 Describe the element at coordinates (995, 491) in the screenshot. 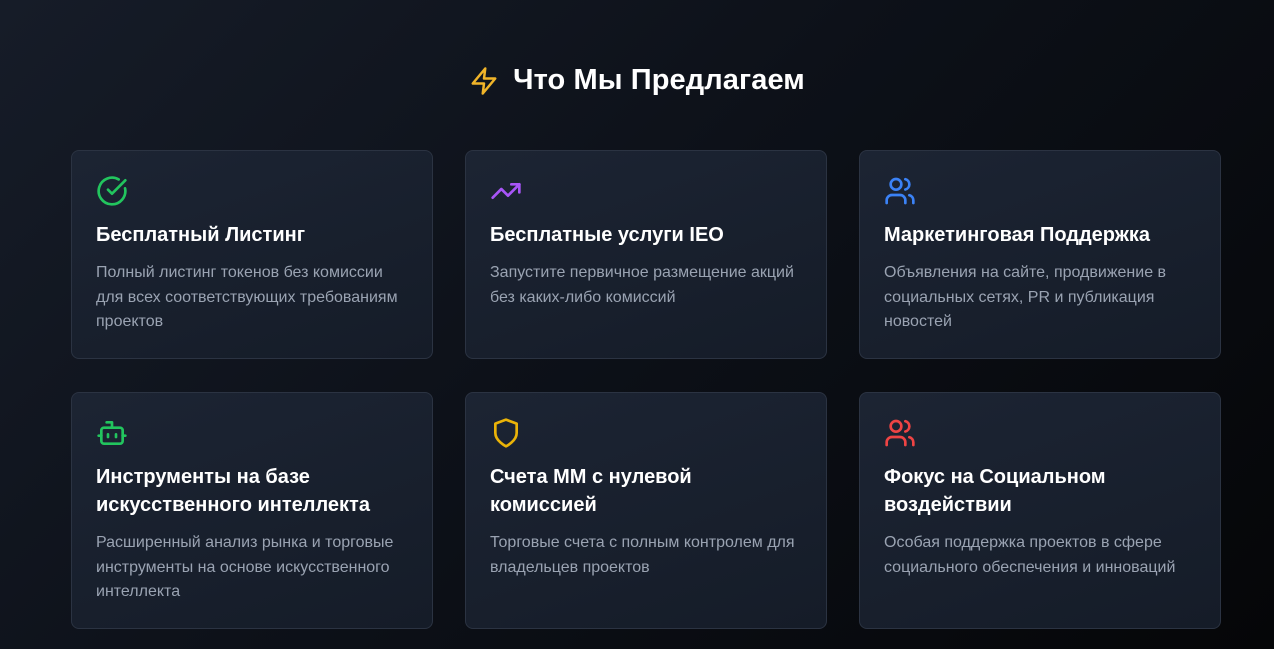

I see `card-title: Фокус на Социальном воздействии` at that location.